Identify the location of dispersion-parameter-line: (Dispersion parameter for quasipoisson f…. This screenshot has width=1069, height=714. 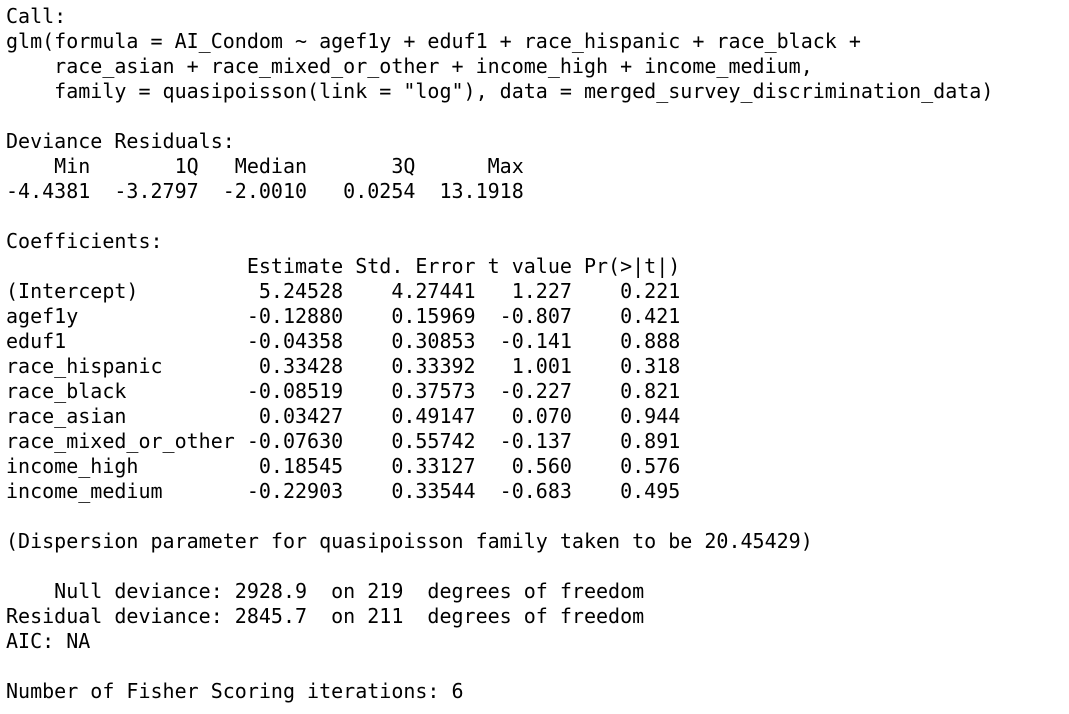
(409, 541).